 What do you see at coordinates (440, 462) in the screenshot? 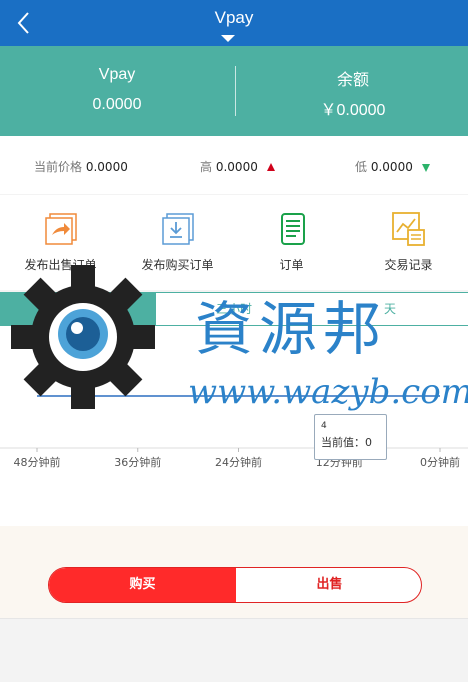
I see `x-tick-label: 0分钟前` at bounding box center [440, 462].